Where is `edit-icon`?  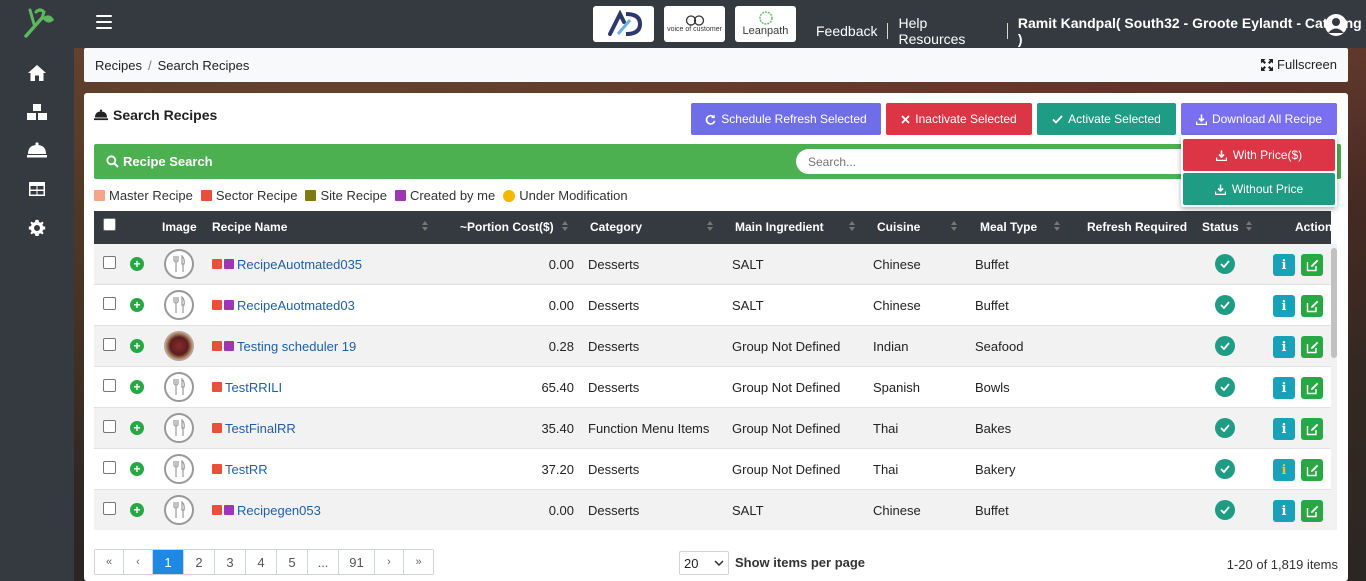
edit-icon is located at coordinates (1312, 388).